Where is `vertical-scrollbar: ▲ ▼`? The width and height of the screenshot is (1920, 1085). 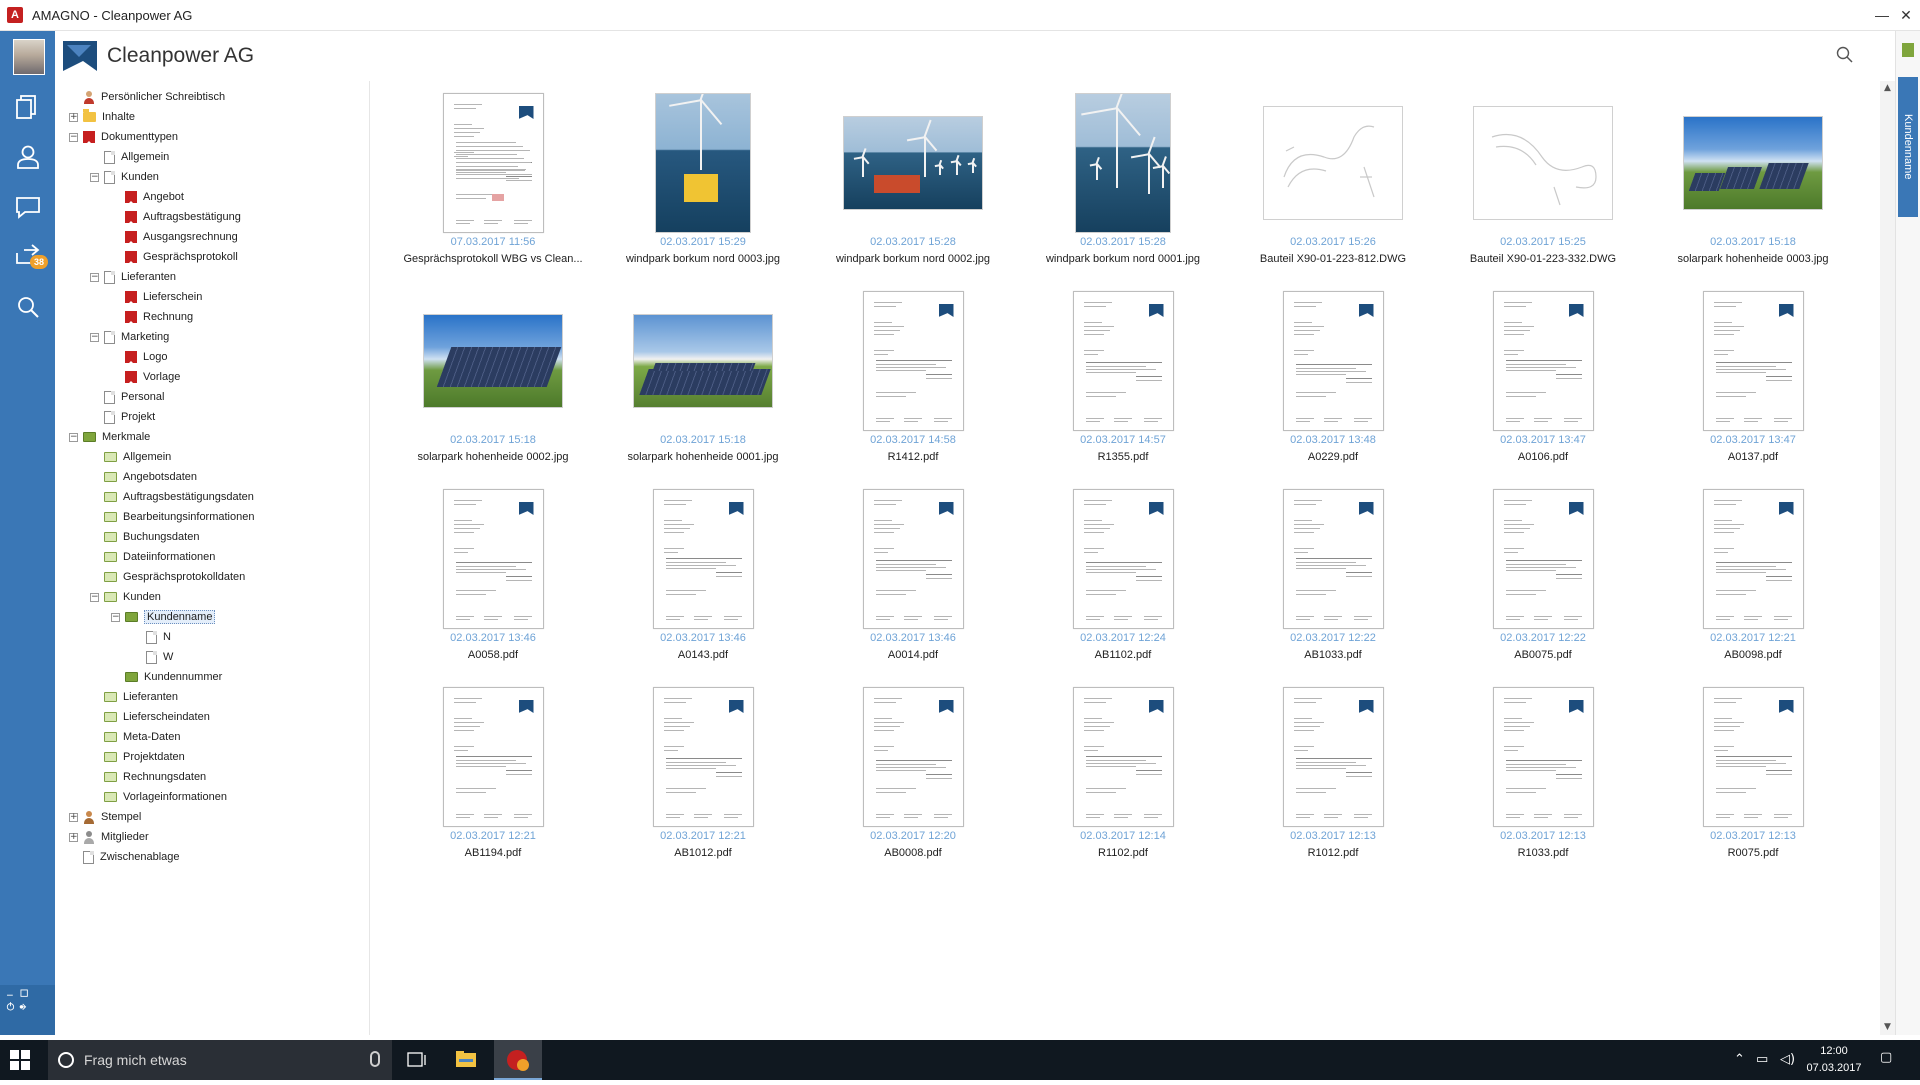
vertical-scrollbar: ▲ ▼ is located at coordinates (1887, 558).